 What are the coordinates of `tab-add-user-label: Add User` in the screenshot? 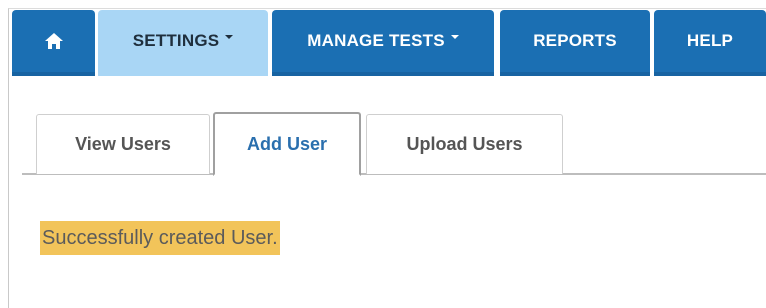 It's located at (286, 143).